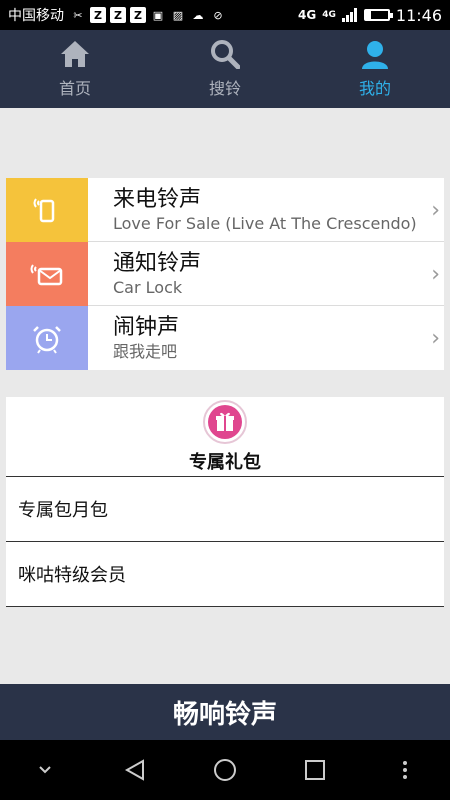  I want to click on tab-mine: 我的, so click(375, 69).